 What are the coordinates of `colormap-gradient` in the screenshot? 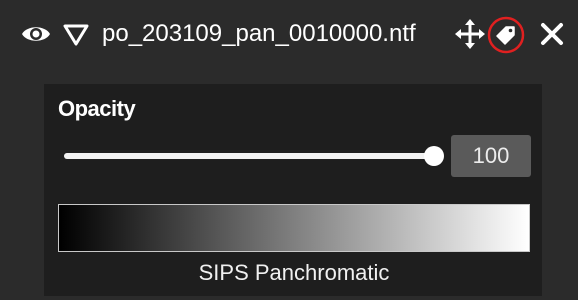 It's located at (294, 228).